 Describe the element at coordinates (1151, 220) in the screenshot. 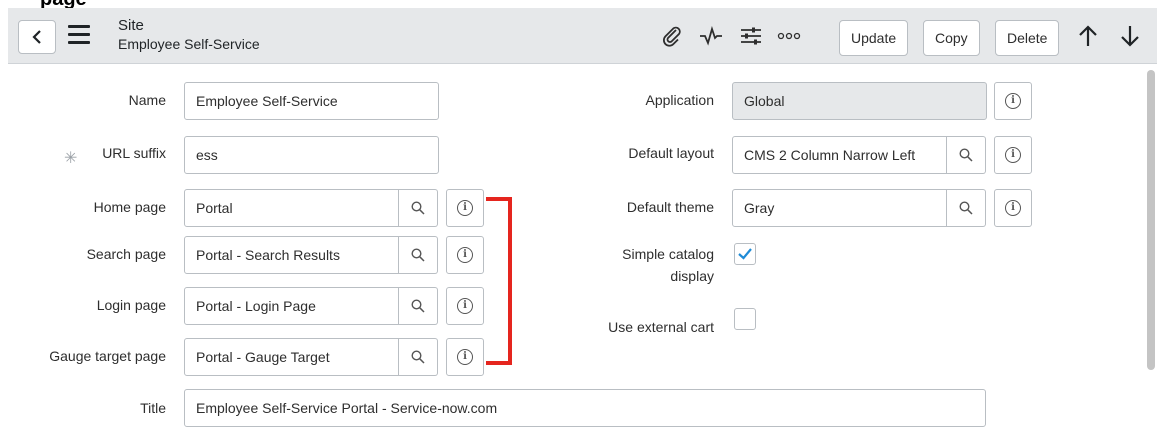

I see `scrollbar` at that location.